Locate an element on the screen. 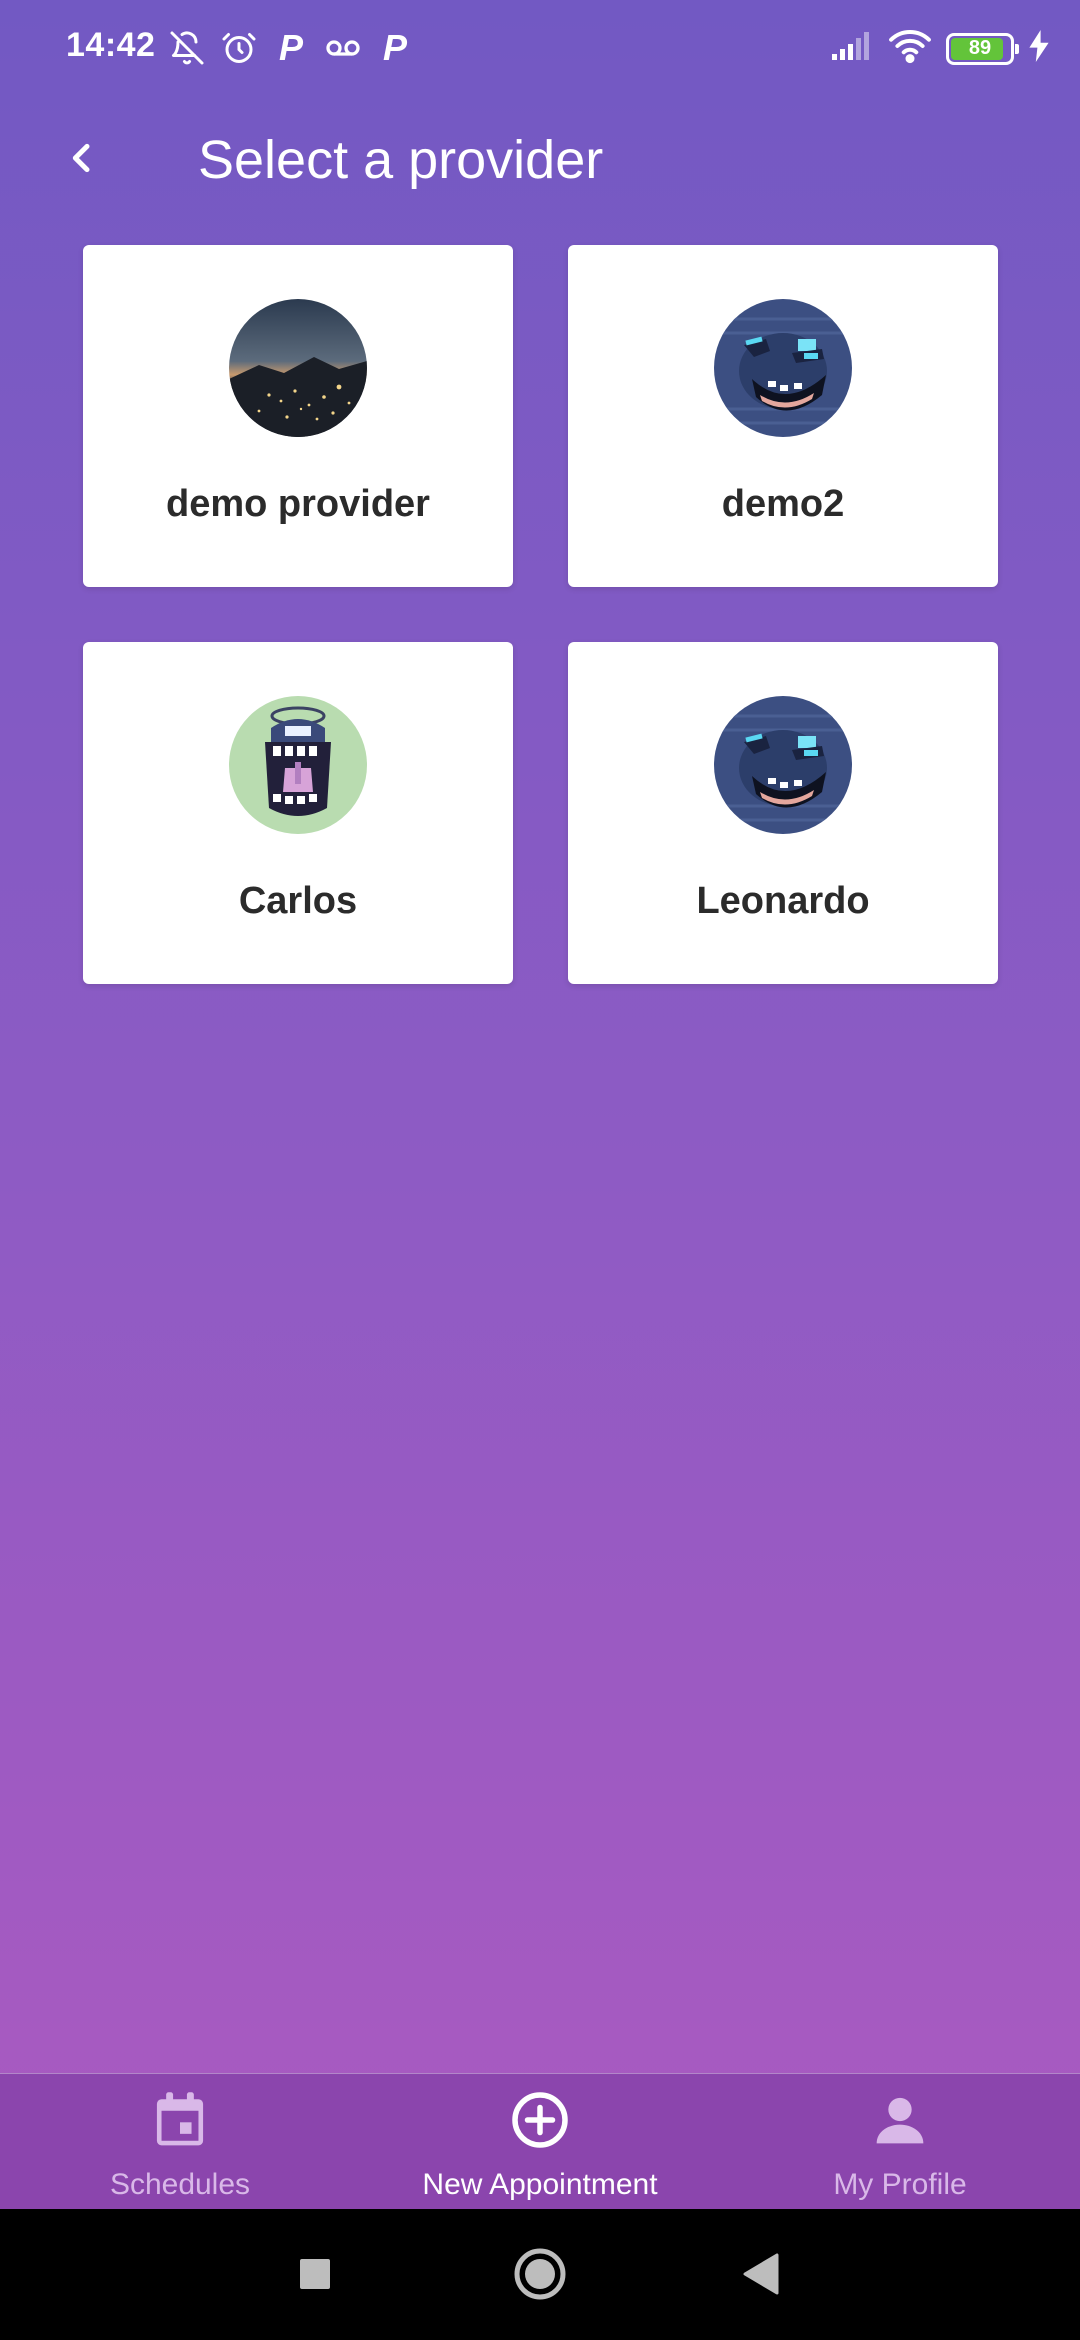 This screenshot has width=1080, height=2340. page-title: Select a provider is located at coordinates (401, 160).